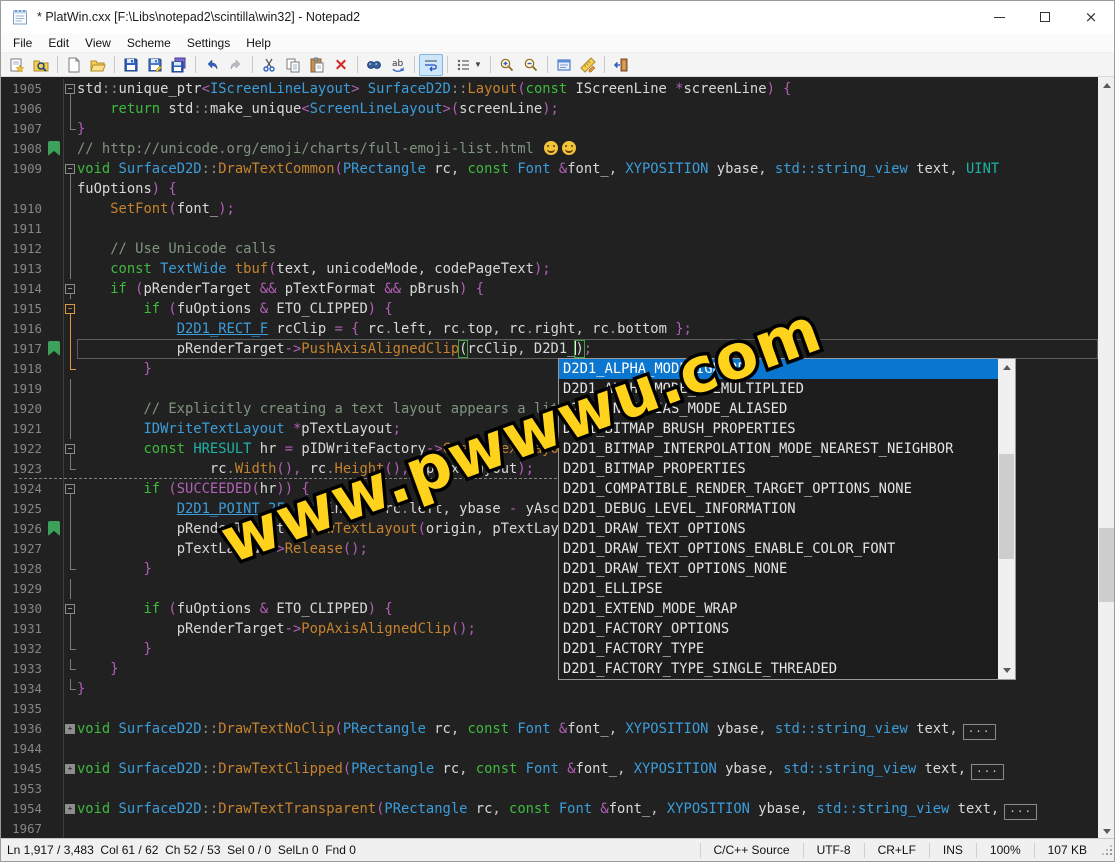 The width and height of the screenshot is (1115, 862). Describe the element at coordinates (587, 689) in the screenshot. I see `code-text: }` at that location.